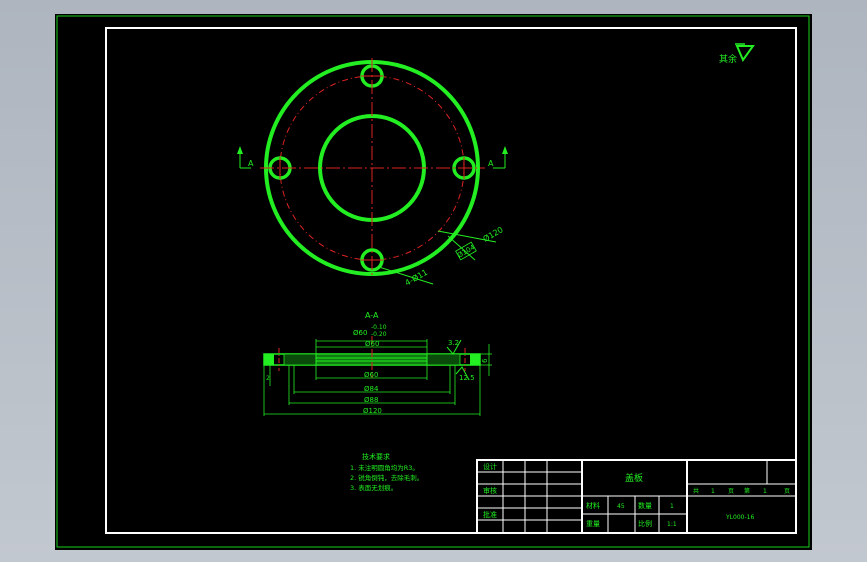 This screenshot has height=562, width=867. I want to click on roughness-note: 其余, so click(728, 59).